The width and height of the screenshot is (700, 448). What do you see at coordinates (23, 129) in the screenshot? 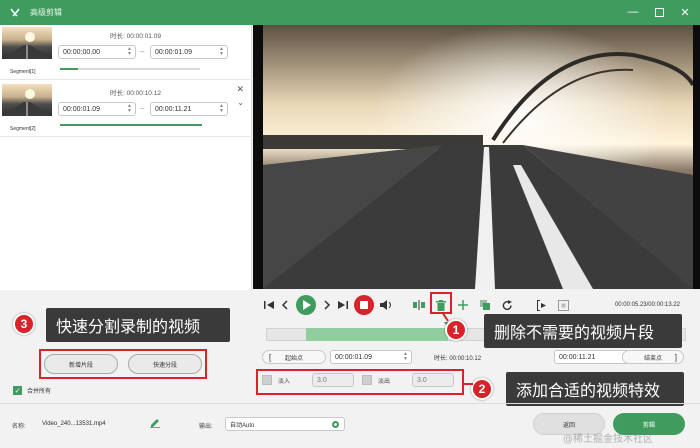
I see `segment-name: Segment[2]` at bounding box center [23, 129].